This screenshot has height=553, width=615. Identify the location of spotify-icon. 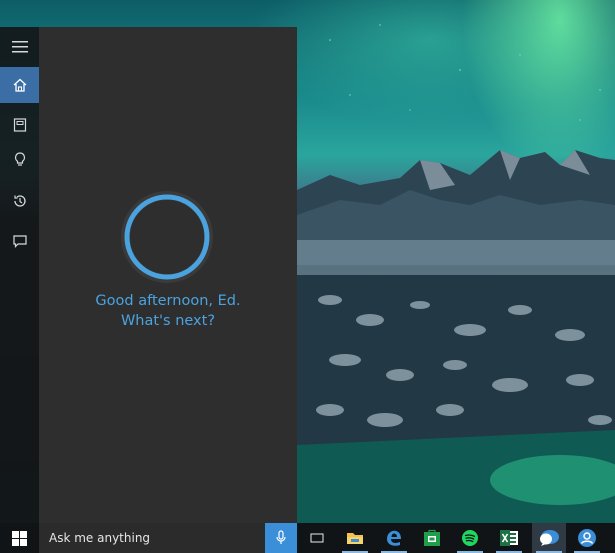
(470, 538).